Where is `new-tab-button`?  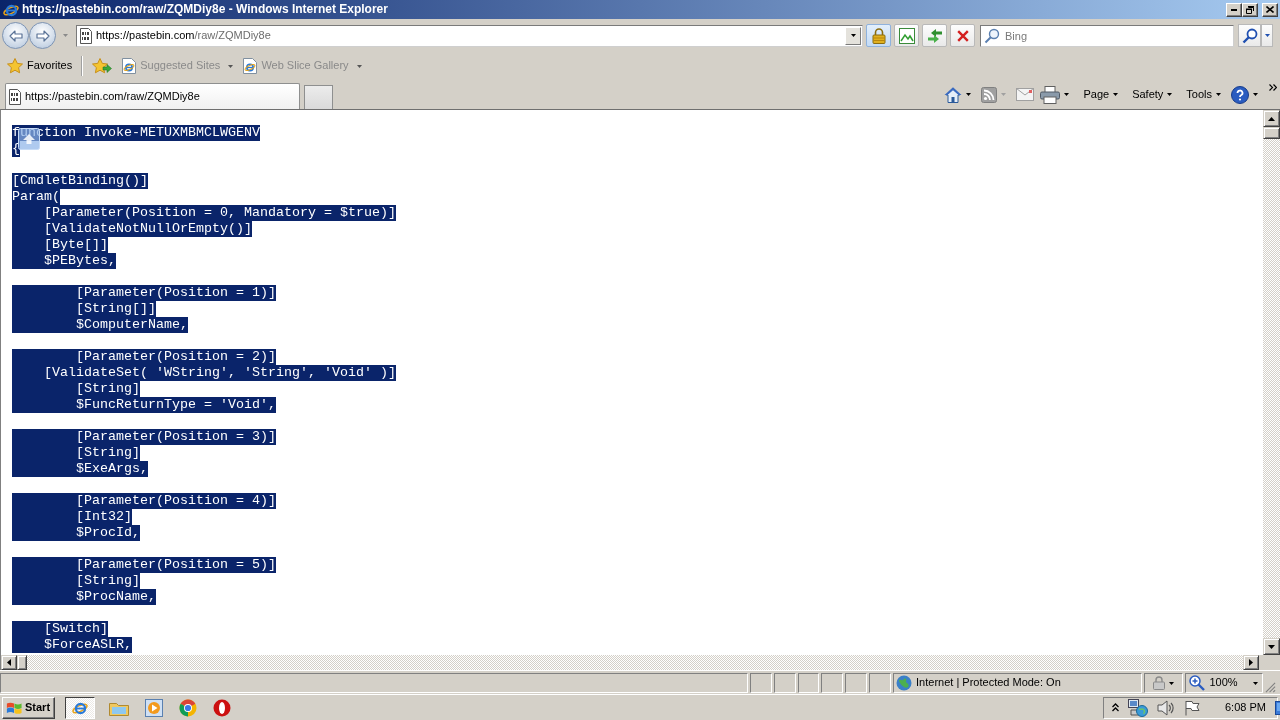 new-tab-button is located at coordinates (318, 97).